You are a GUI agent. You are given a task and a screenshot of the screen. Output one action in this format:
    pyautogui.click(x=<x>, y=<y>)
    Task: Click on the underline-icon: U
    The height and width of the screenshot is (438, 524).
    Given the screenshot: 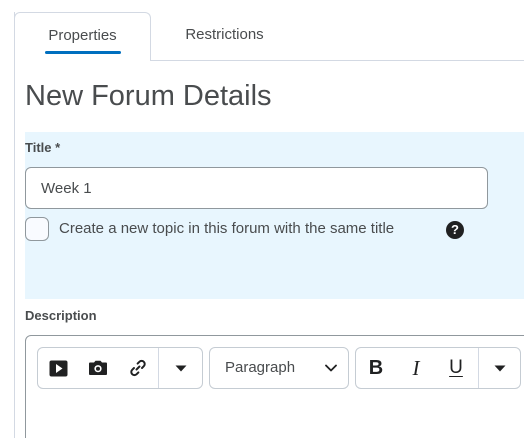 What is the action you would take?
    pyautogui.click(x=456, y=367)
    